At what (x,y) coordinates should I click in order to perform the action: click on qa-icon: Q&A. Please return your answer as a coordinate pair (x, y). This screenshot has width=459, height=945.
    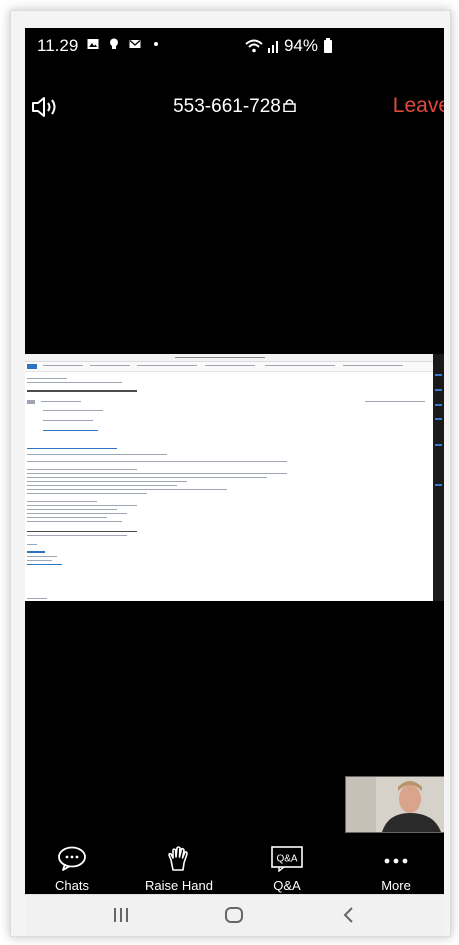
    Looking at the image, I should click on (287, 859).